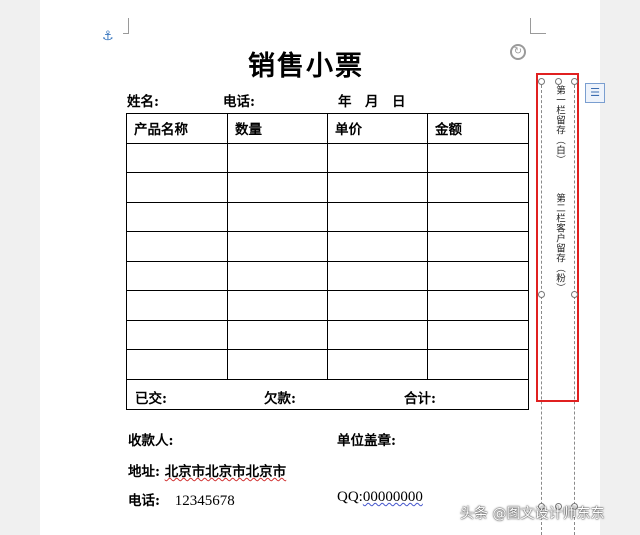 The image size is (640, 535). What do you see at coordinates (280, 398) in the screenshot?
I see `owed-label: 欠款:` at bounding box center [280, 398].